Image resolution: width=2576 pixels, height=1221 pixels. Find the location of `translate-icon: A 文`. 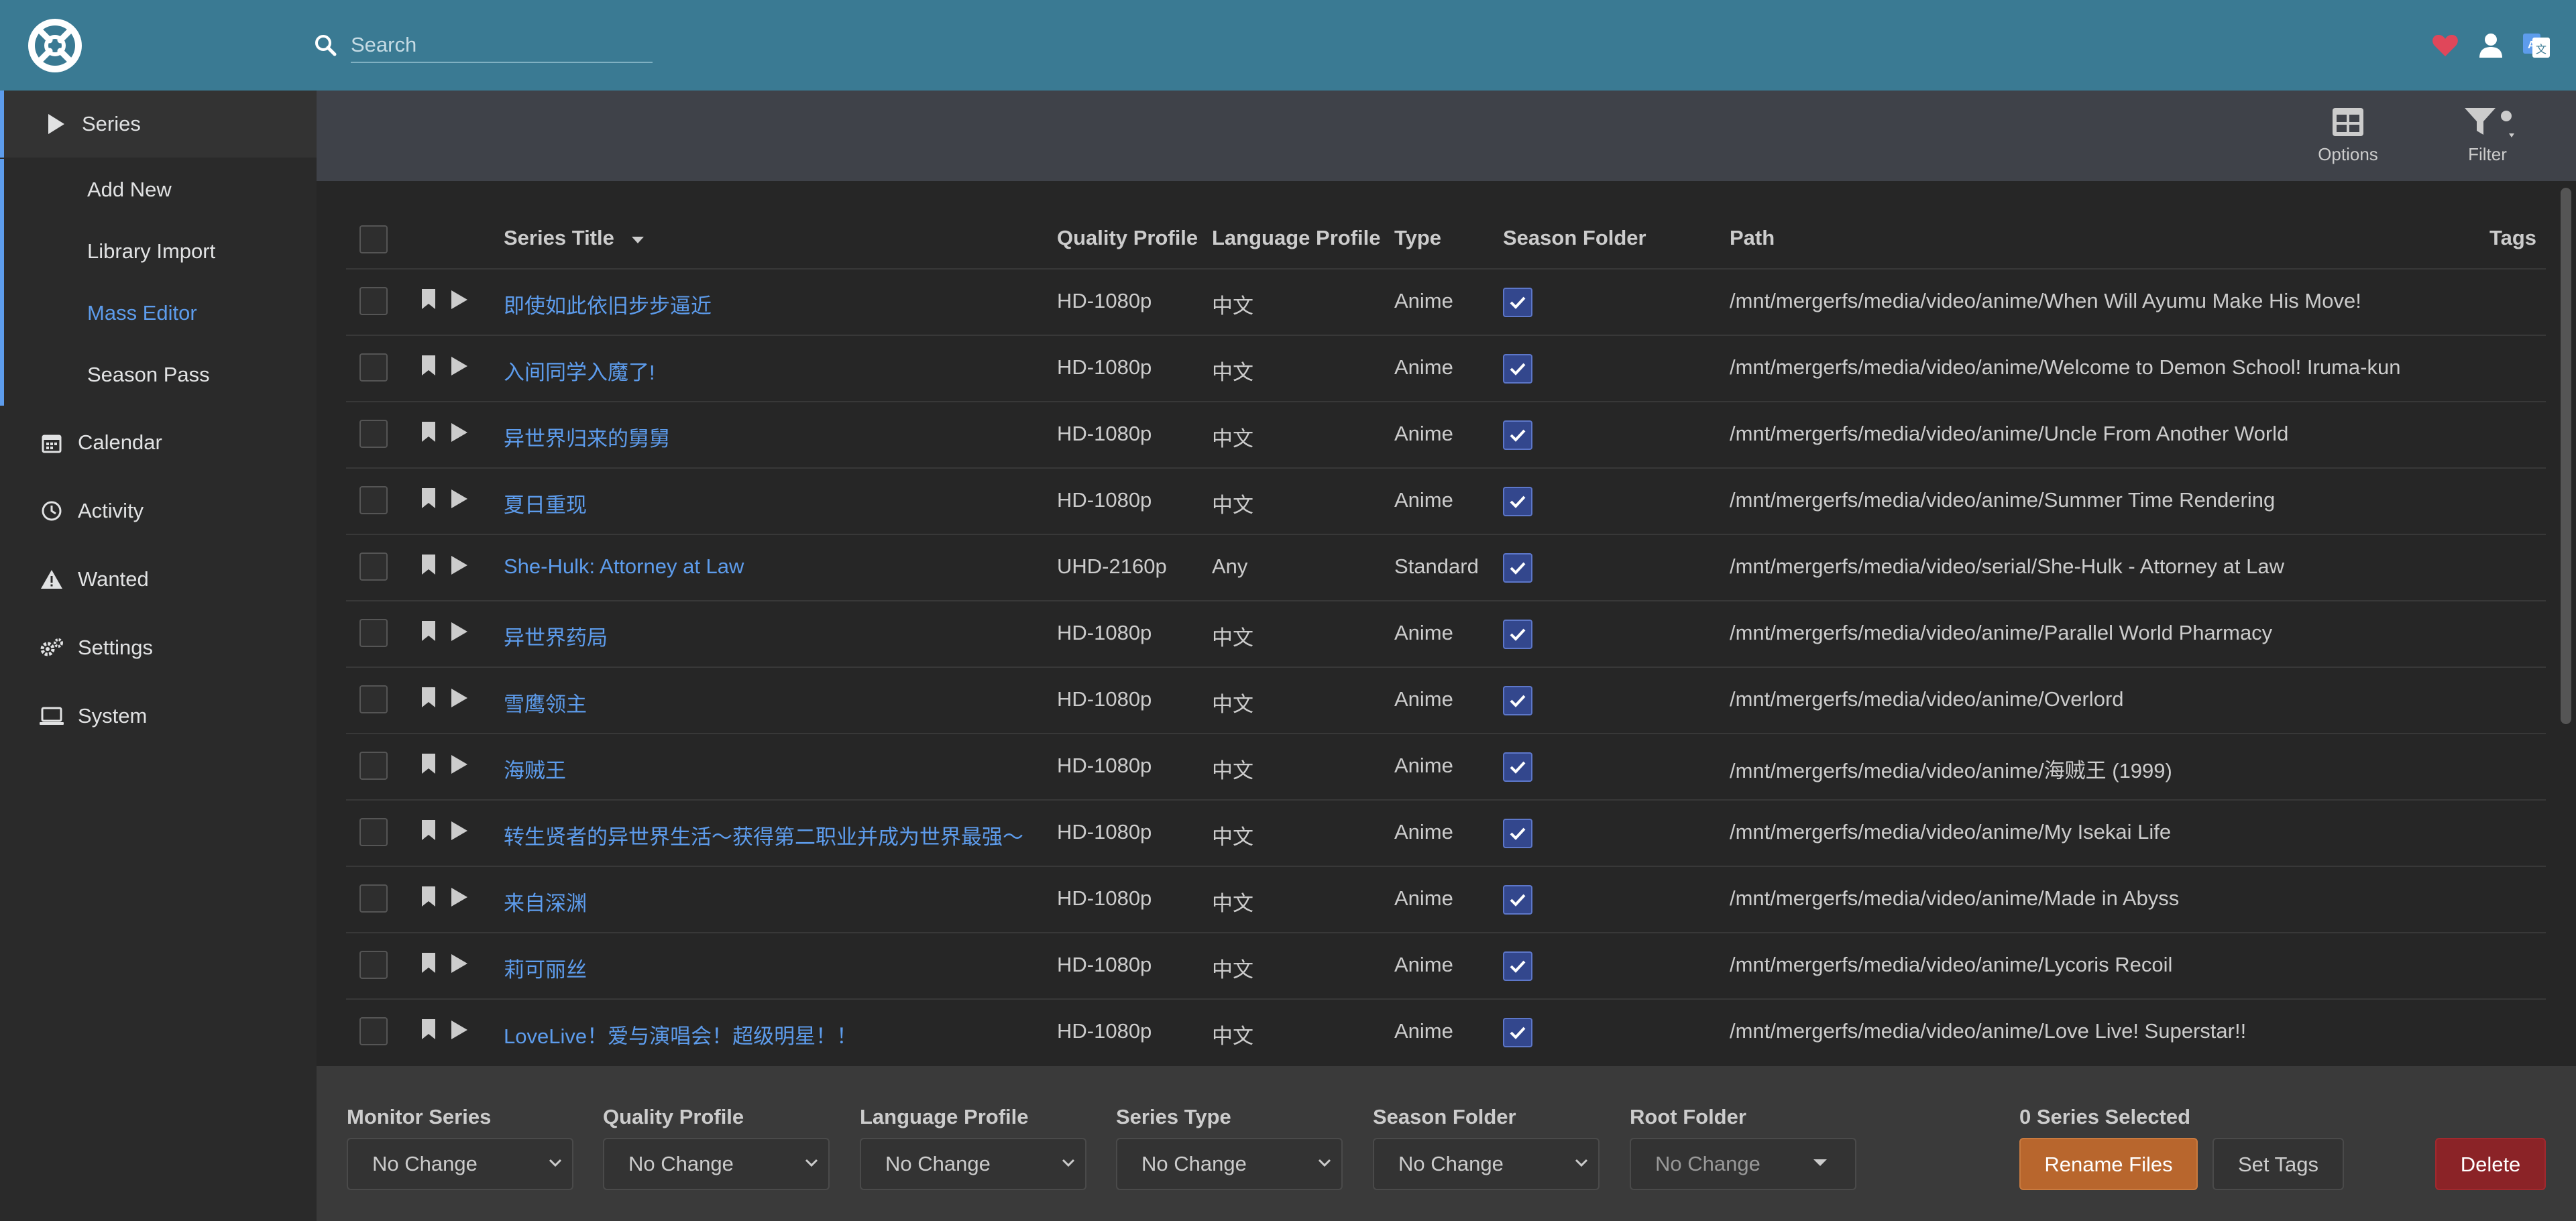

translate-icon: A 文 is located at coordinates (2536, 45).